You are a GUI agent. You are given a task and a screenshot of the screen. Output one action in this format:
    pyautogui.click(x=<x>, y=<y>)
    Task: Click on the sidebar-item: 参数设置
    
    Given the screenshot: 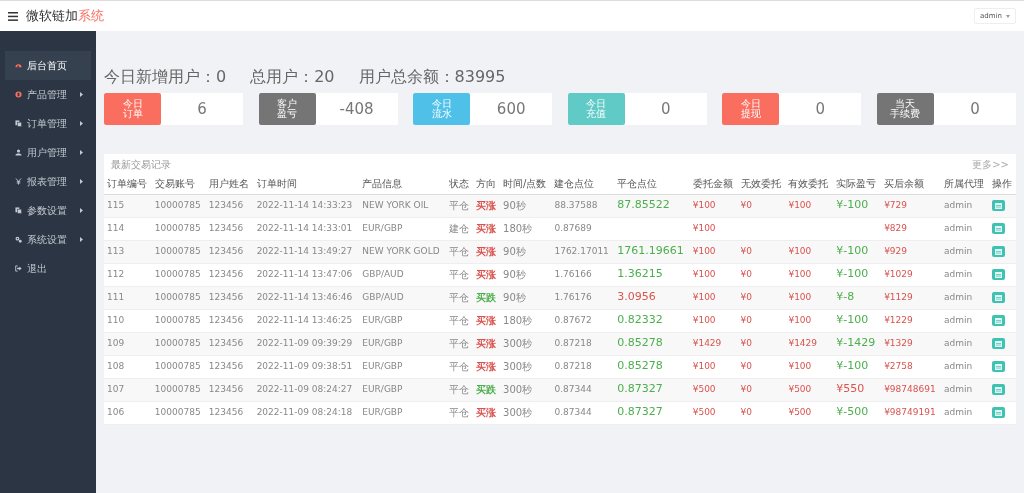 What is the action you would take?
    pyautogui.click(x=48, y=210)
    